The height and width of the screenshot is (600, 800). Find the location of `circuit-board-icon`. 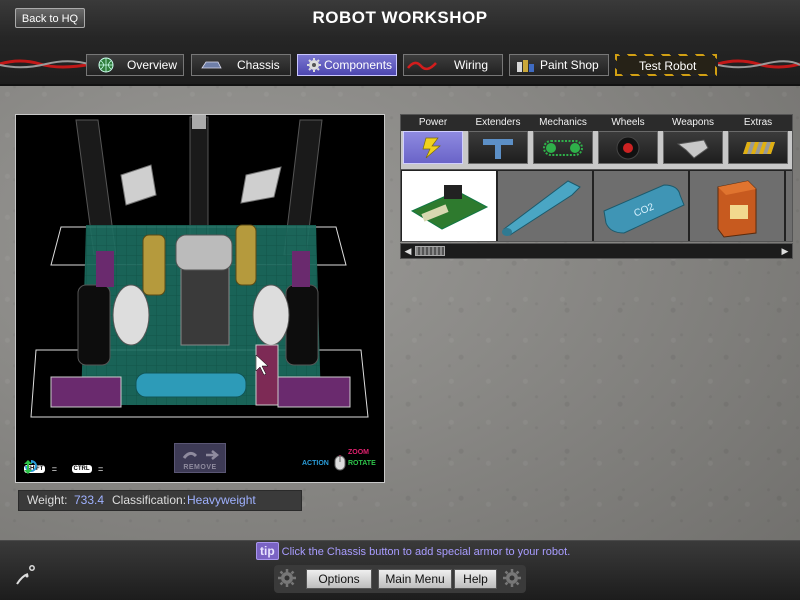

circuit-board-icon is located at coordinates (449, 207).